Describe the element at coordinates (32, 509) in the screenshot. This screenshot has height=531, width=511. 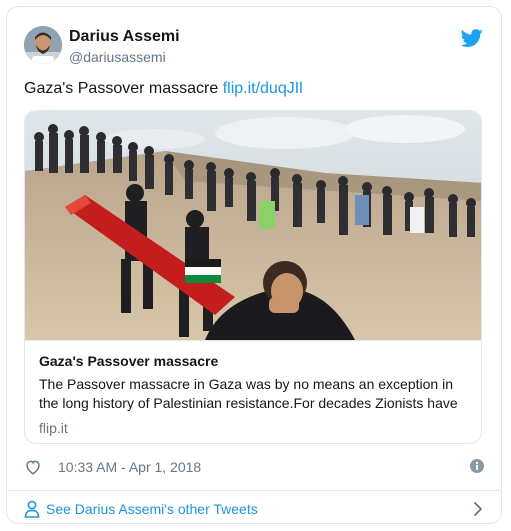
I see `person-icon` at that location.